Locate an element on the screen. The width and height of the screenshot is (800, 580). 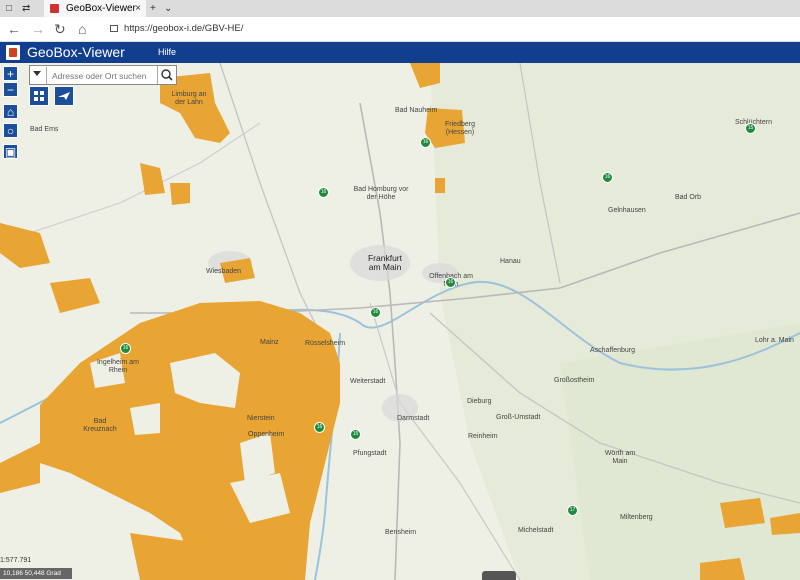
tab-actions-icon: □ is located at coordinates (9, 8).